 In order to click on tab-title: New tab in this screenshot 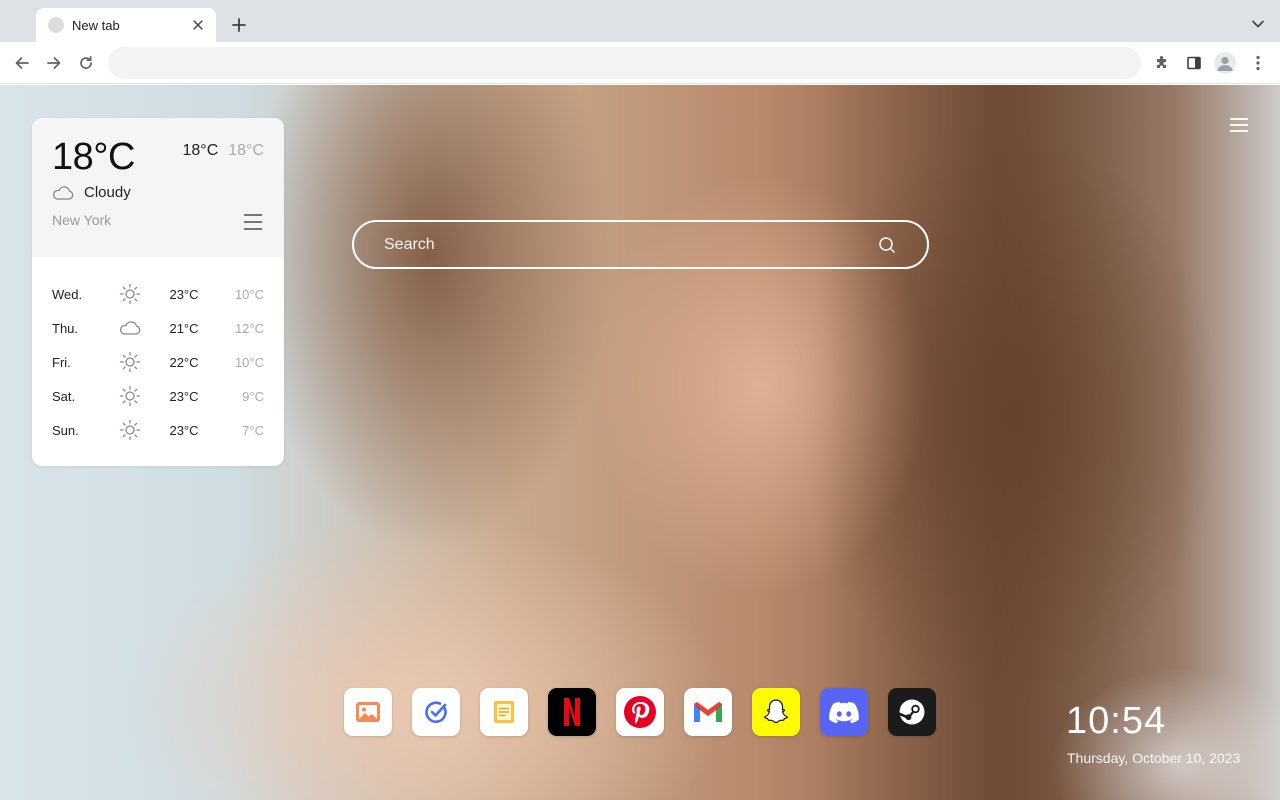, I will do `click(96, 25)`.